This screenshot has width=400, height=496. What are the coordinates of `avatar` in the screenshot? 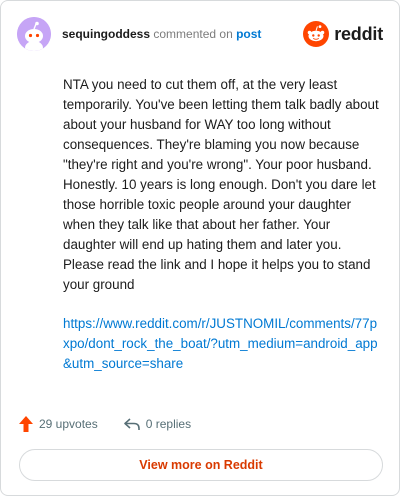 It's located at (34, 34).